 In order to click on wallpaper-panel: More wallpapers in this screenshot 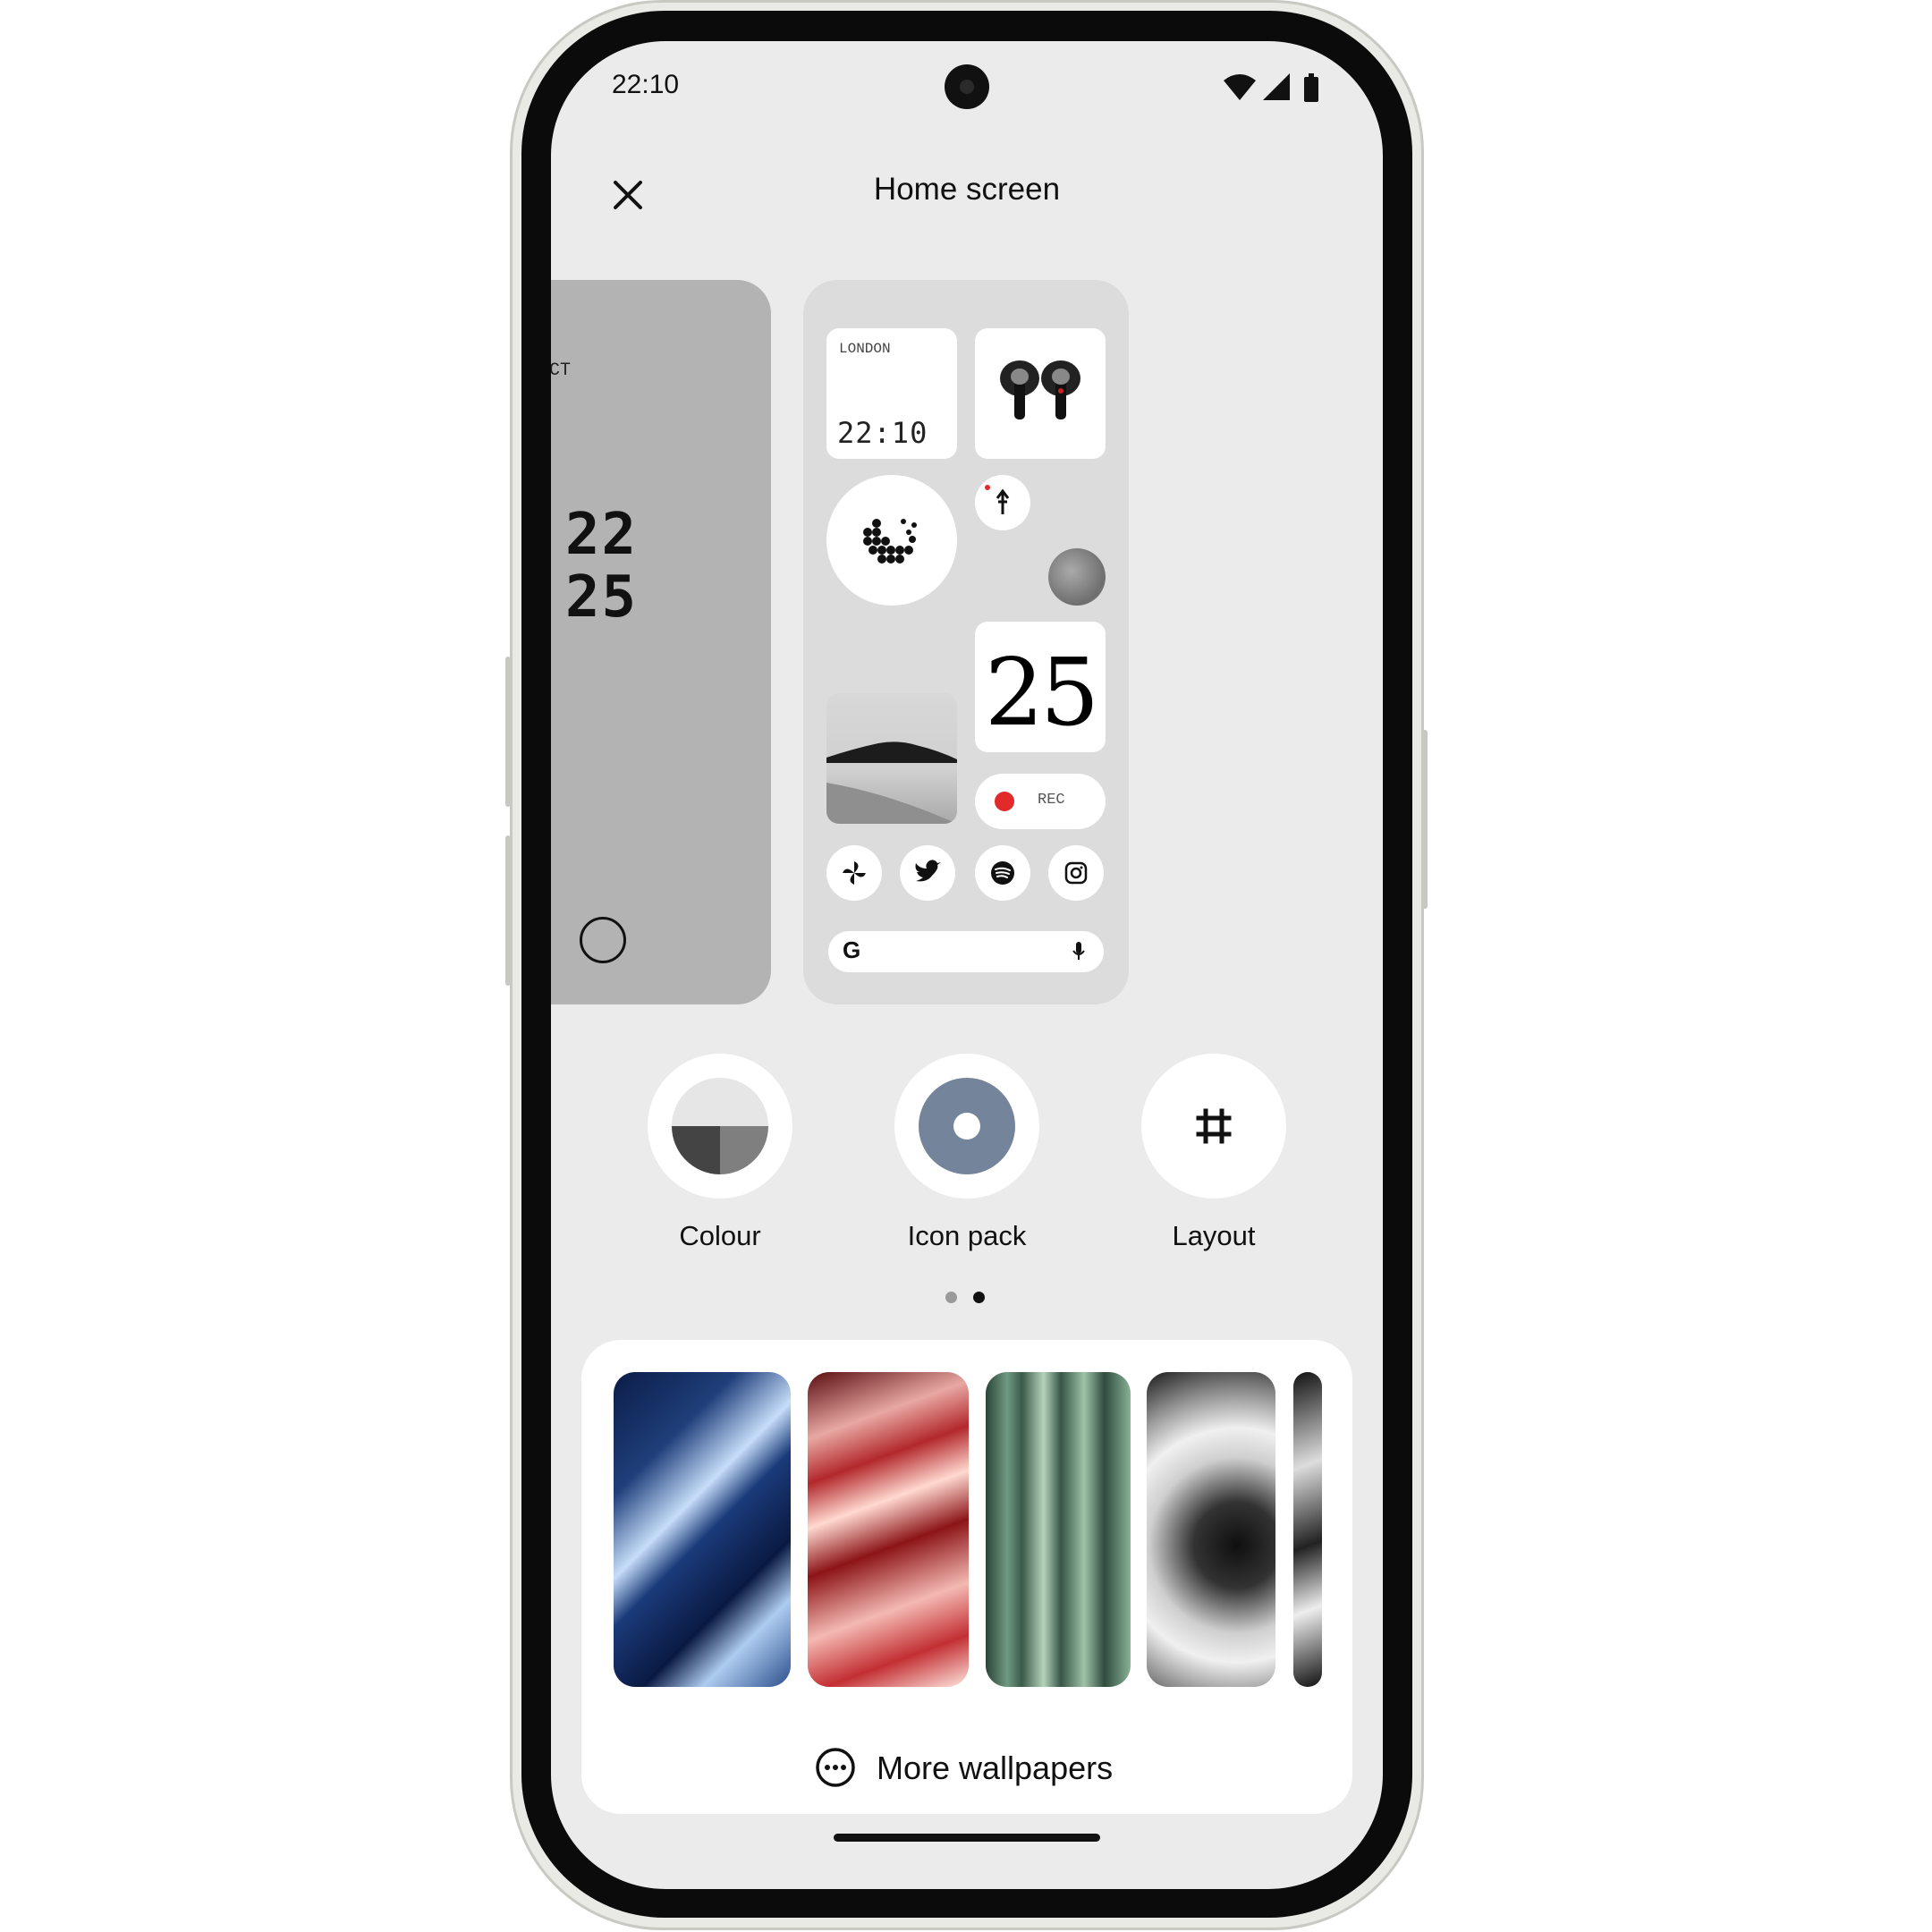, I will do `click(966, 1577)`.